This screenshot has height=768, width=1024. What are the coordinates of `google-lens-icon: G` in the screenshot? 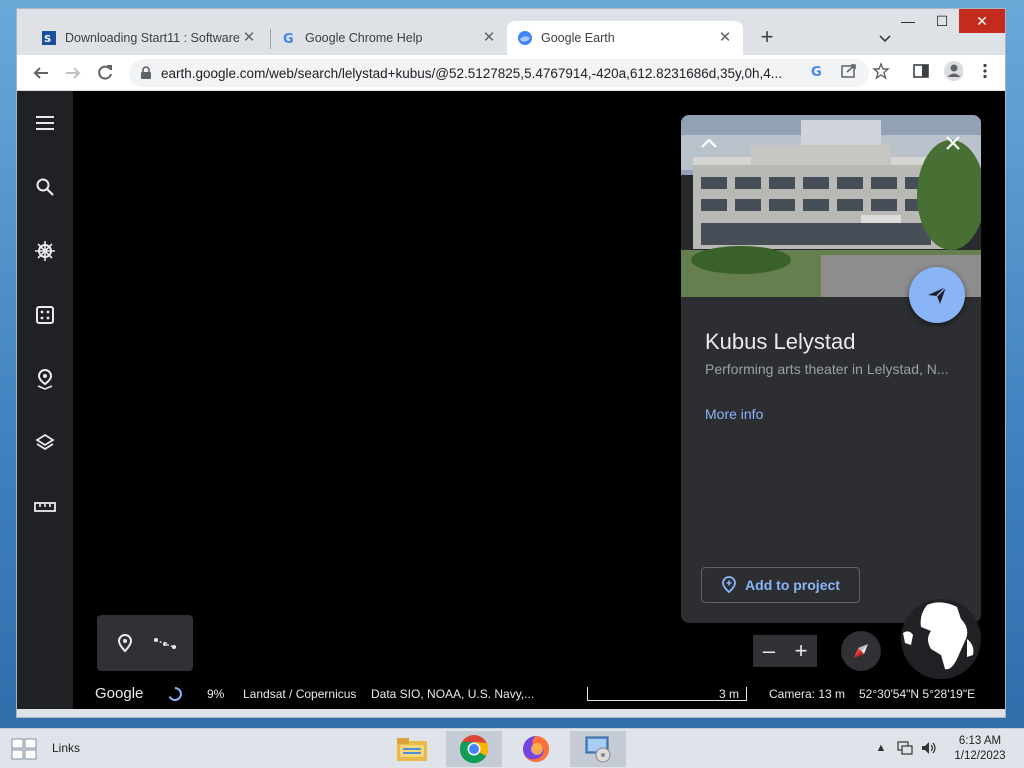 It's located at (817, 71).